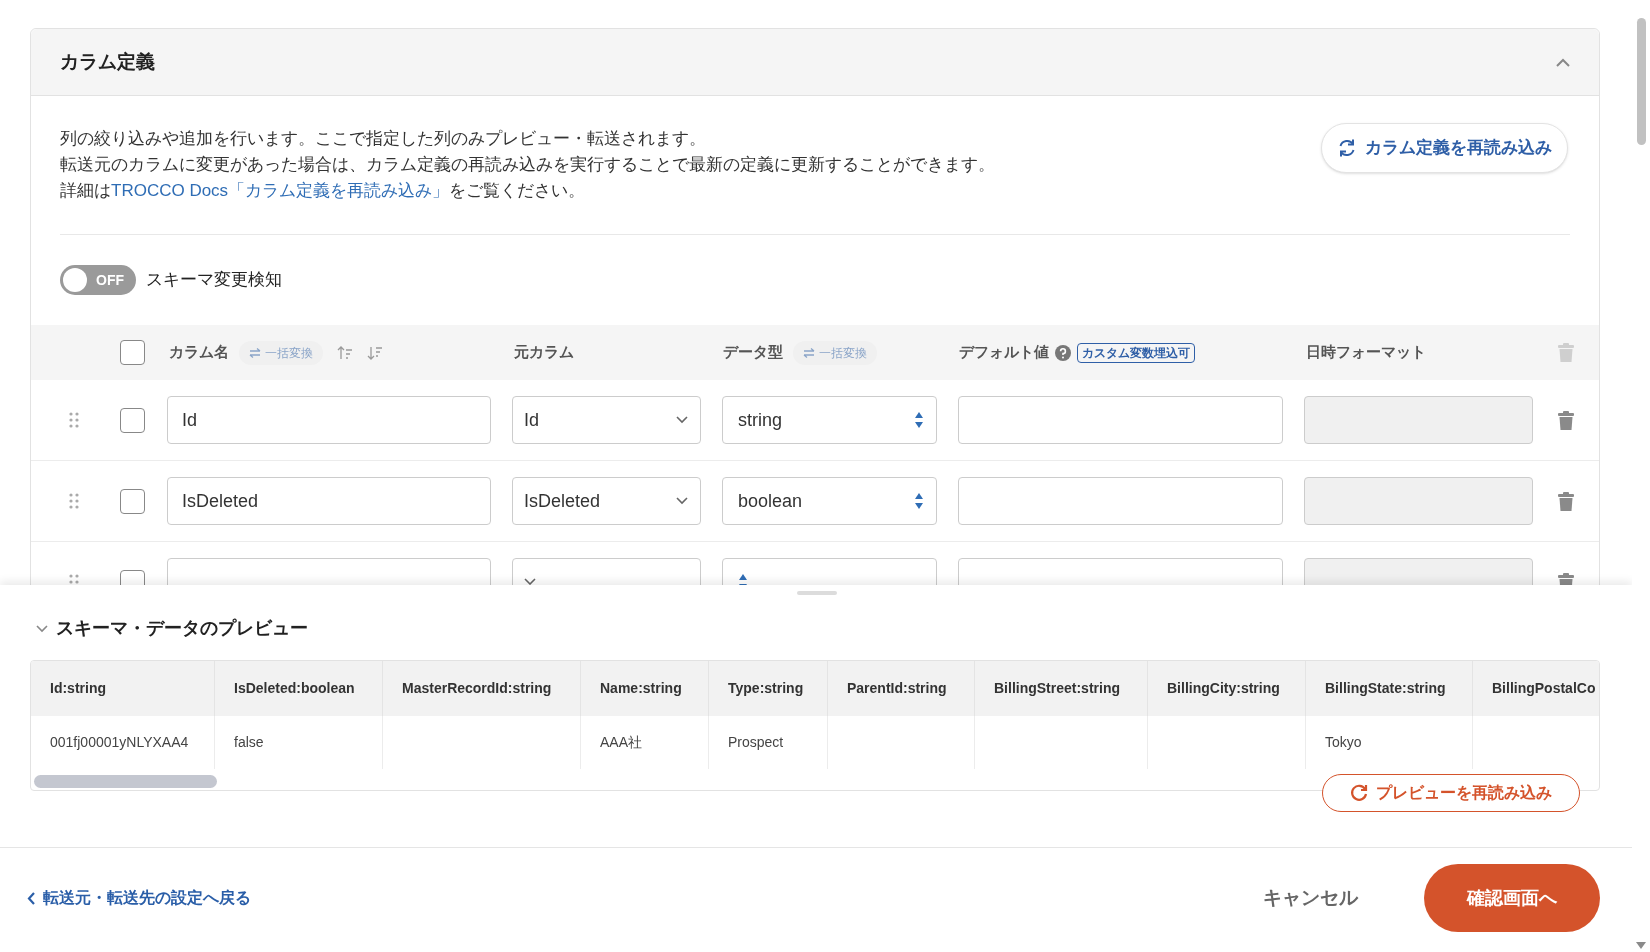 This screenshot has width=1650, height=952. What do you see at coordinates (182, 628) in the screenshot?
I see `preview-title: スキーマ・データのプレビュー` at bounding box center [182, 628].